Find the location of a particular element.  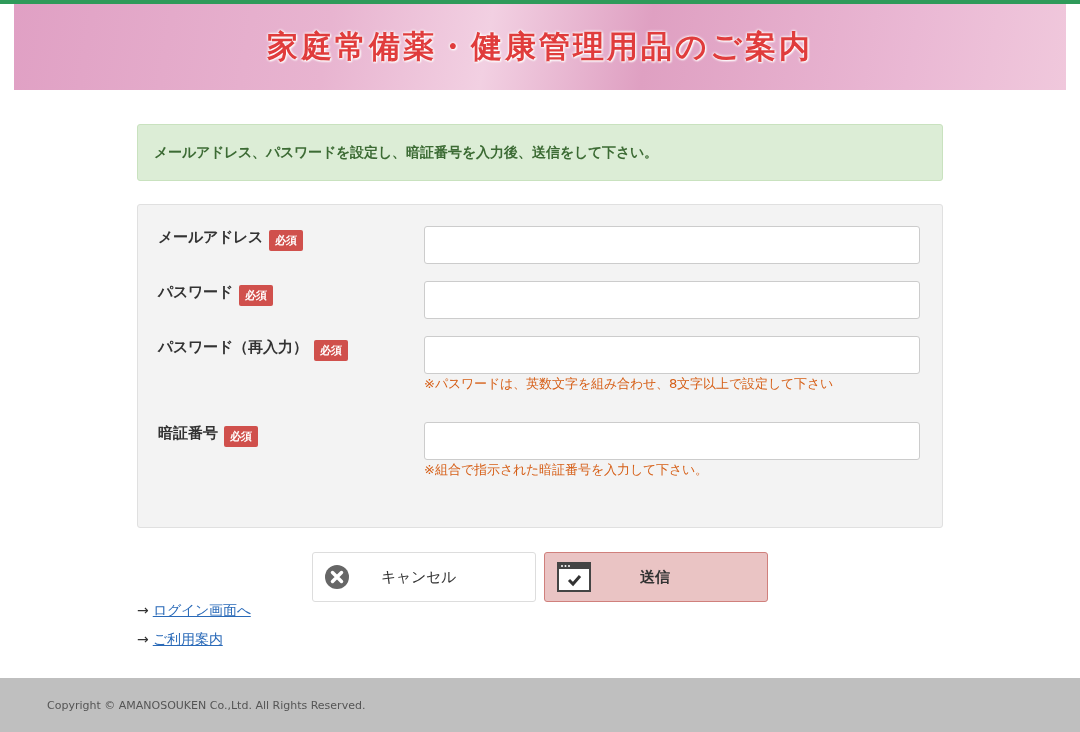

cancel-button: キャンセル is located at coordinates (424, 577).